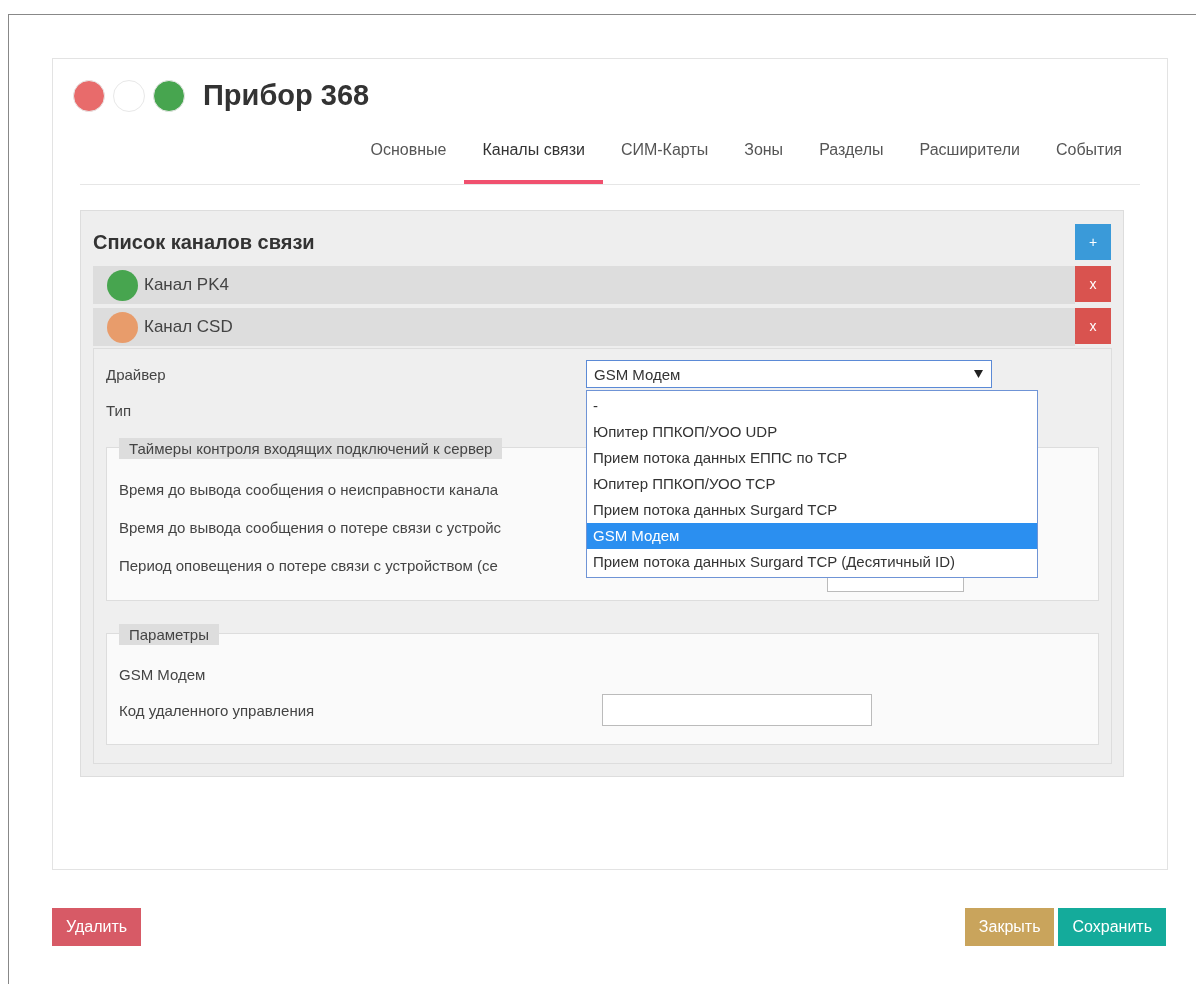 The height and width of the screenshot is (984, 1196). What do you see at coordinates (310, 527) in the screenshot?
I see `field-label: Время до вывода сообщения о потере связи с устройс` at bounding box center [310, 527].